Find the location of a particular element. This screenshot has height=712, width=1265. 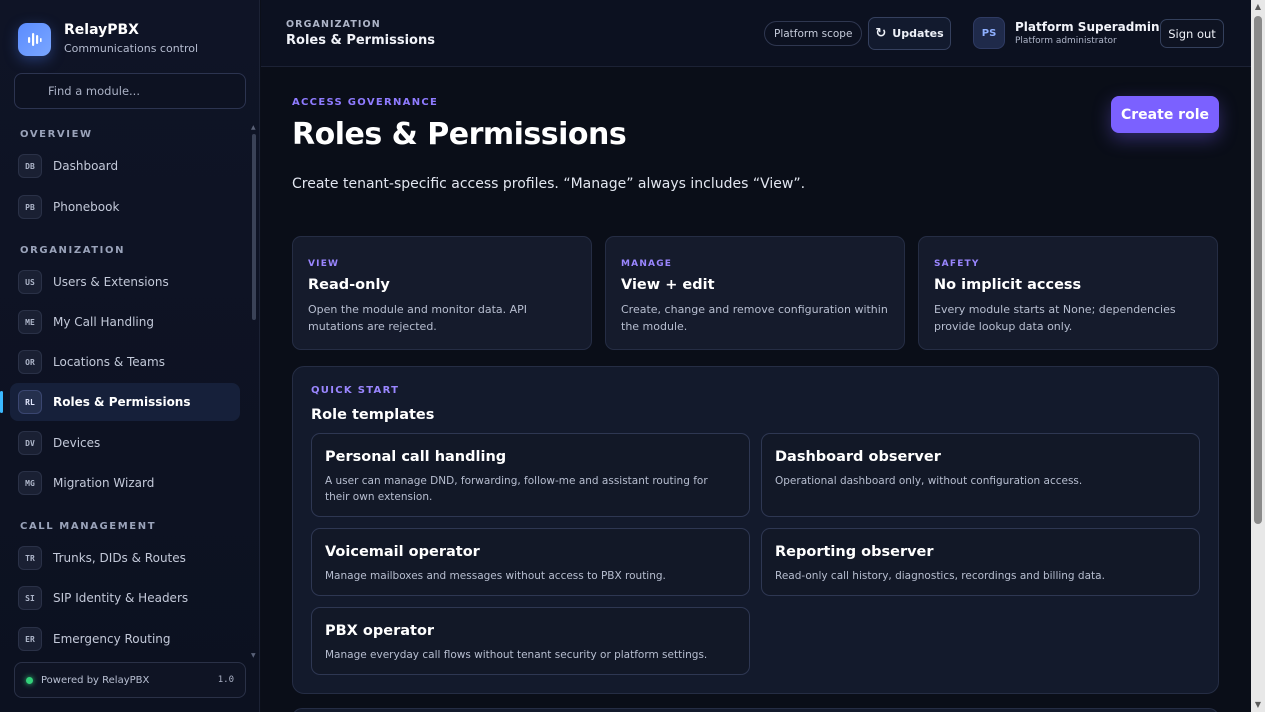

breadcrumb-section: ORGANIZATION is located at coordinates (333, 24).